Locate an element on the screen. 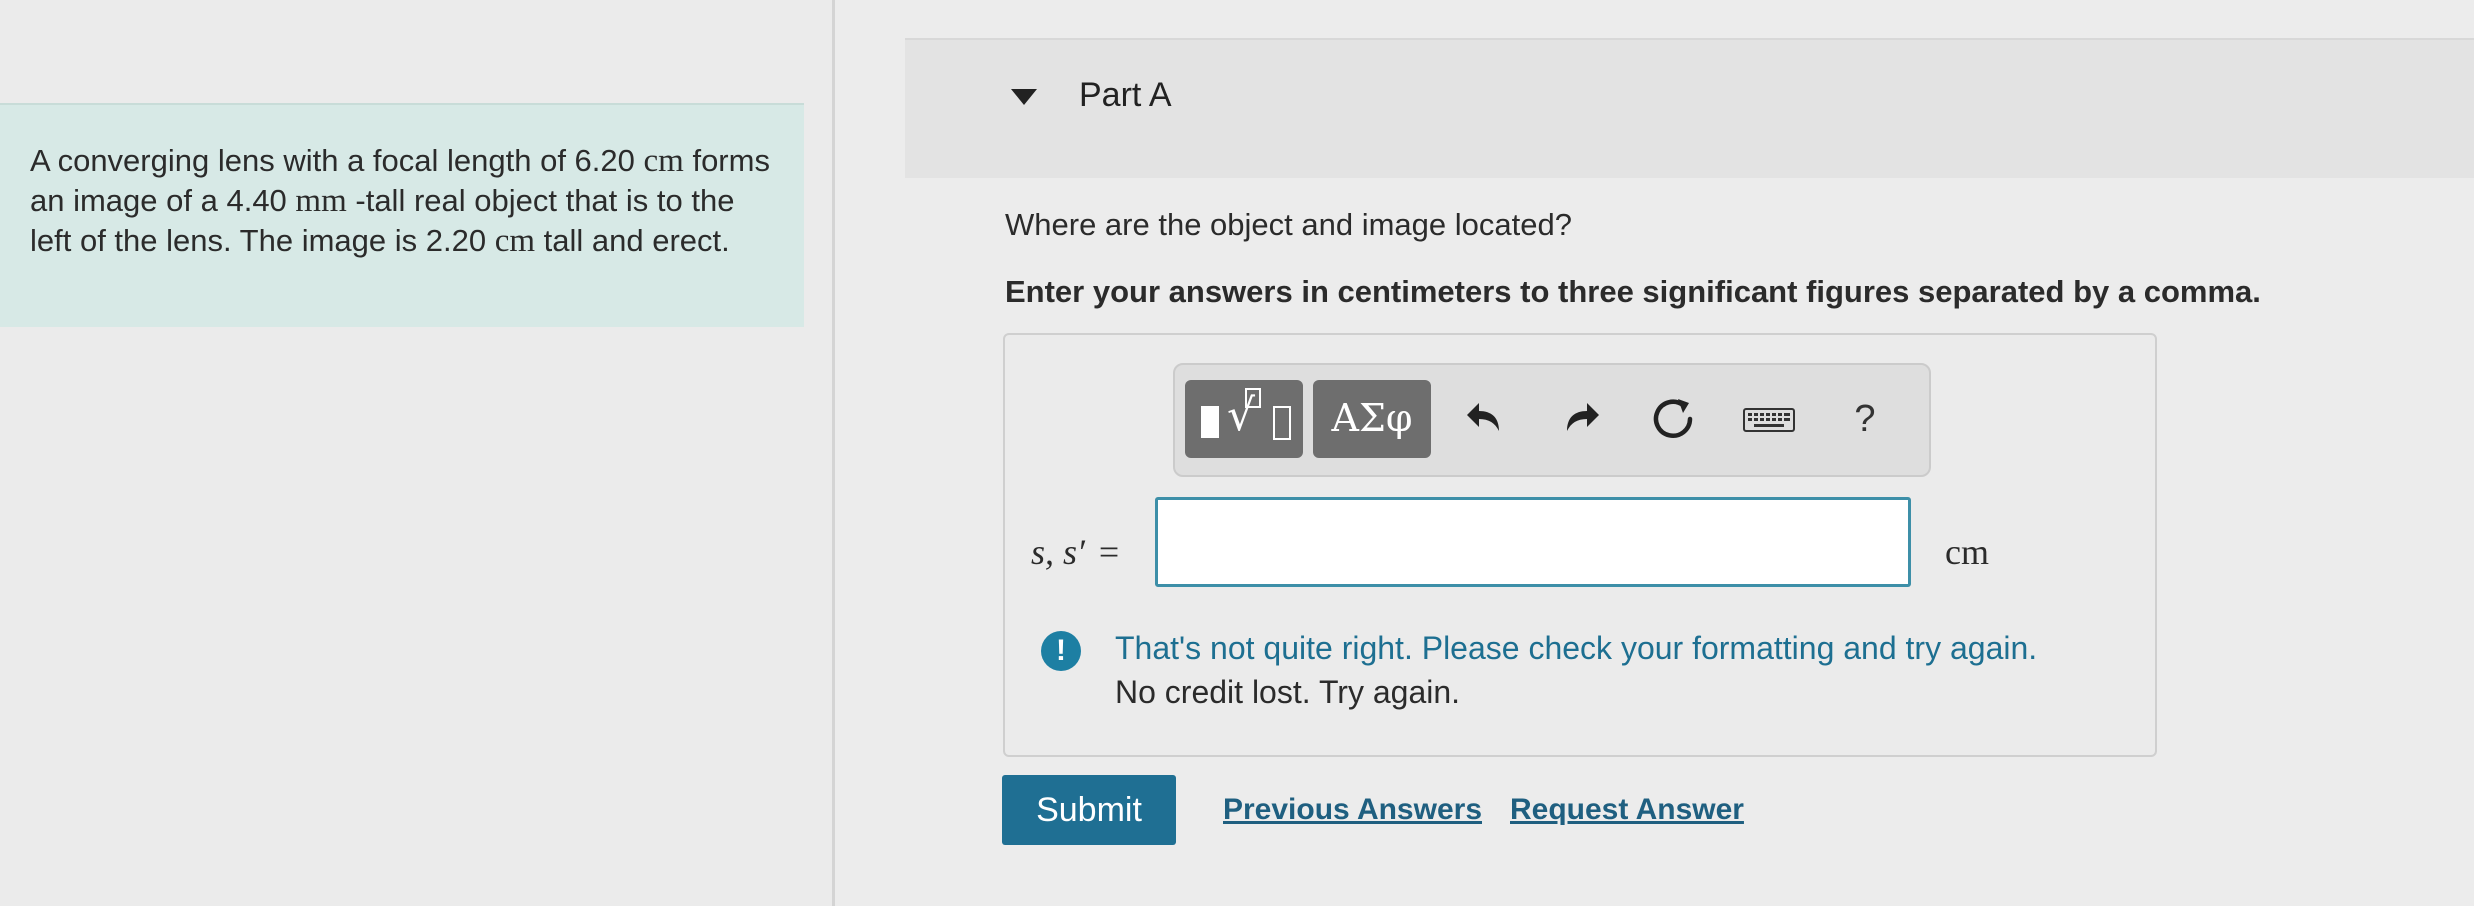 This screenshot has width=2474, height=906. help-icon: ? is located at coordinates (1865, 419).